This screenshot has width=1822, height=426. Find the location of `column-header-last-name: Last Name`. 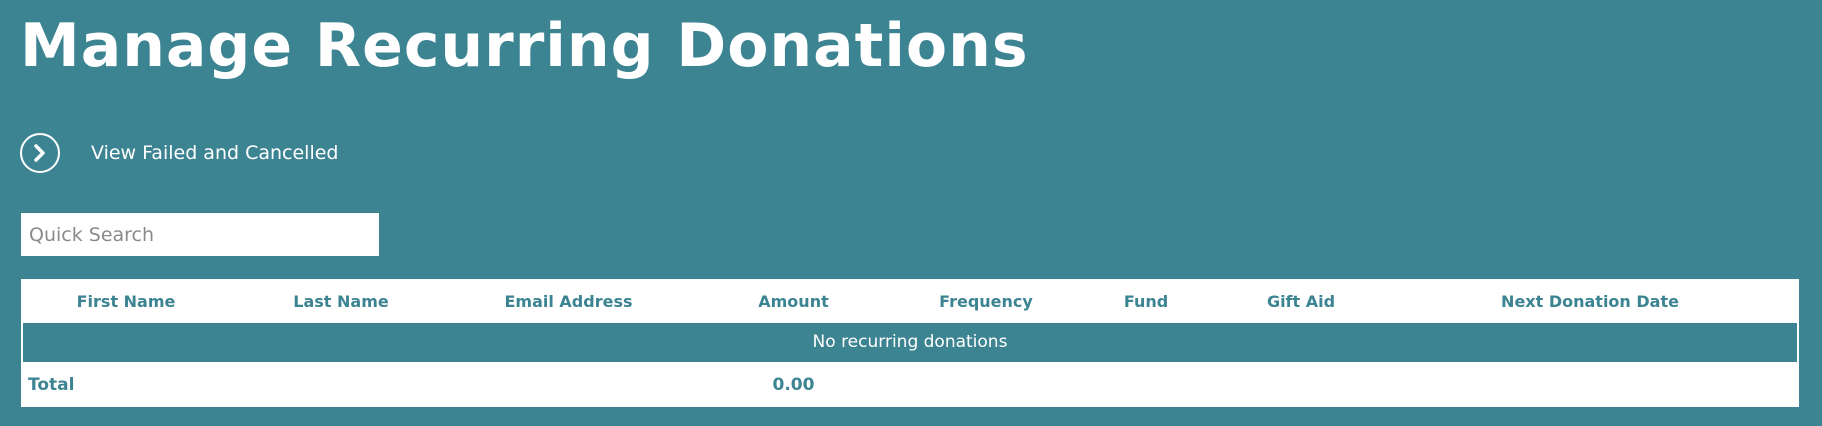

column-header-last-name: Last Name is located at coordinates (341, 301).